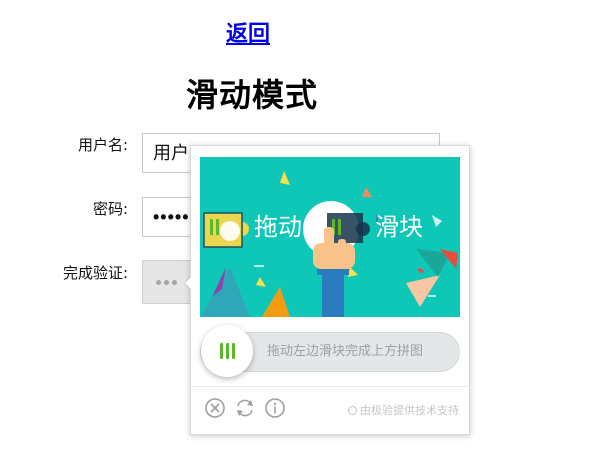  I want to click on brand-credit: 由极验提供技术支持, so click(395, 410).